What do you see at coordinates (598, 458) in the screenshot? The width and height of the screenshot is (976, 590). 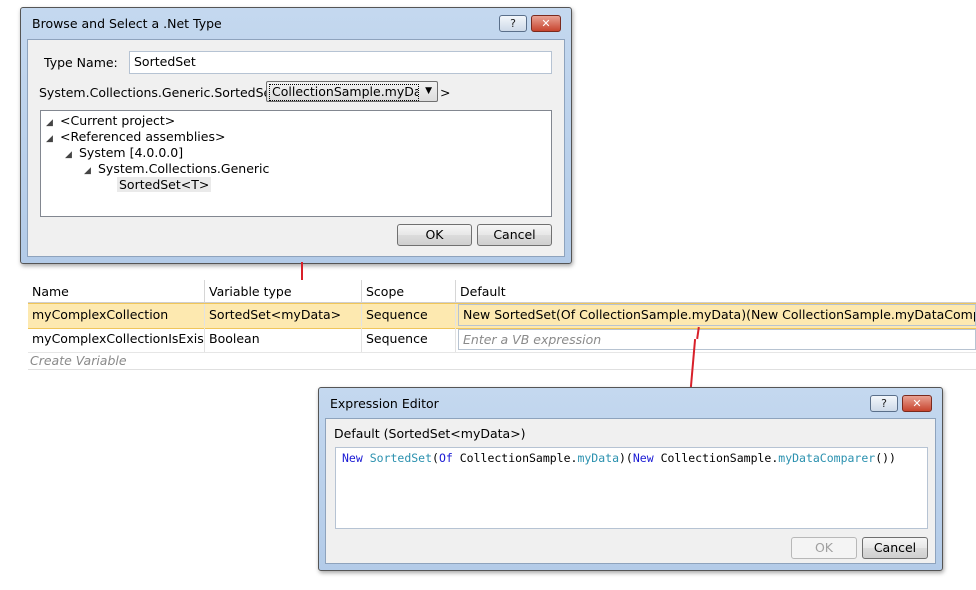 I see `code-token: myData` at bounding box center [598, 458].